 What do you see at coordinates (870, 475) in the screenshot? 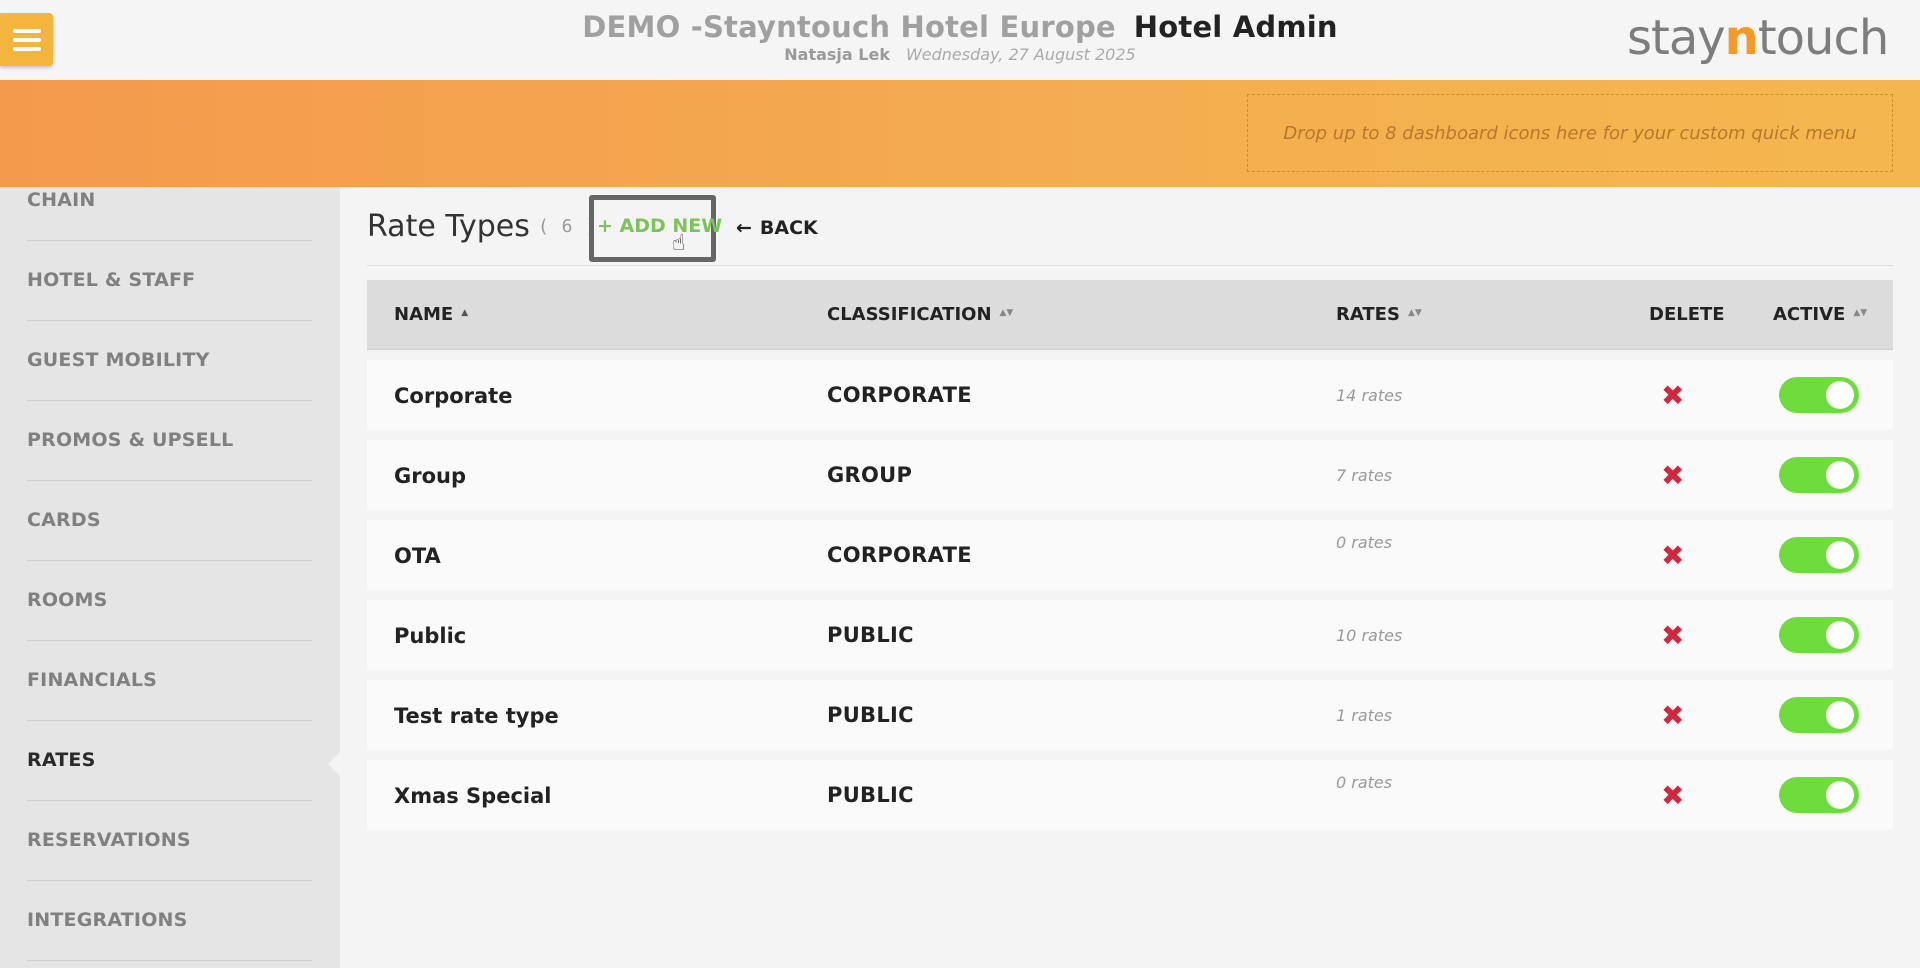
I see `rate-type-classification: GROUP` at bounding box center [870, 475].